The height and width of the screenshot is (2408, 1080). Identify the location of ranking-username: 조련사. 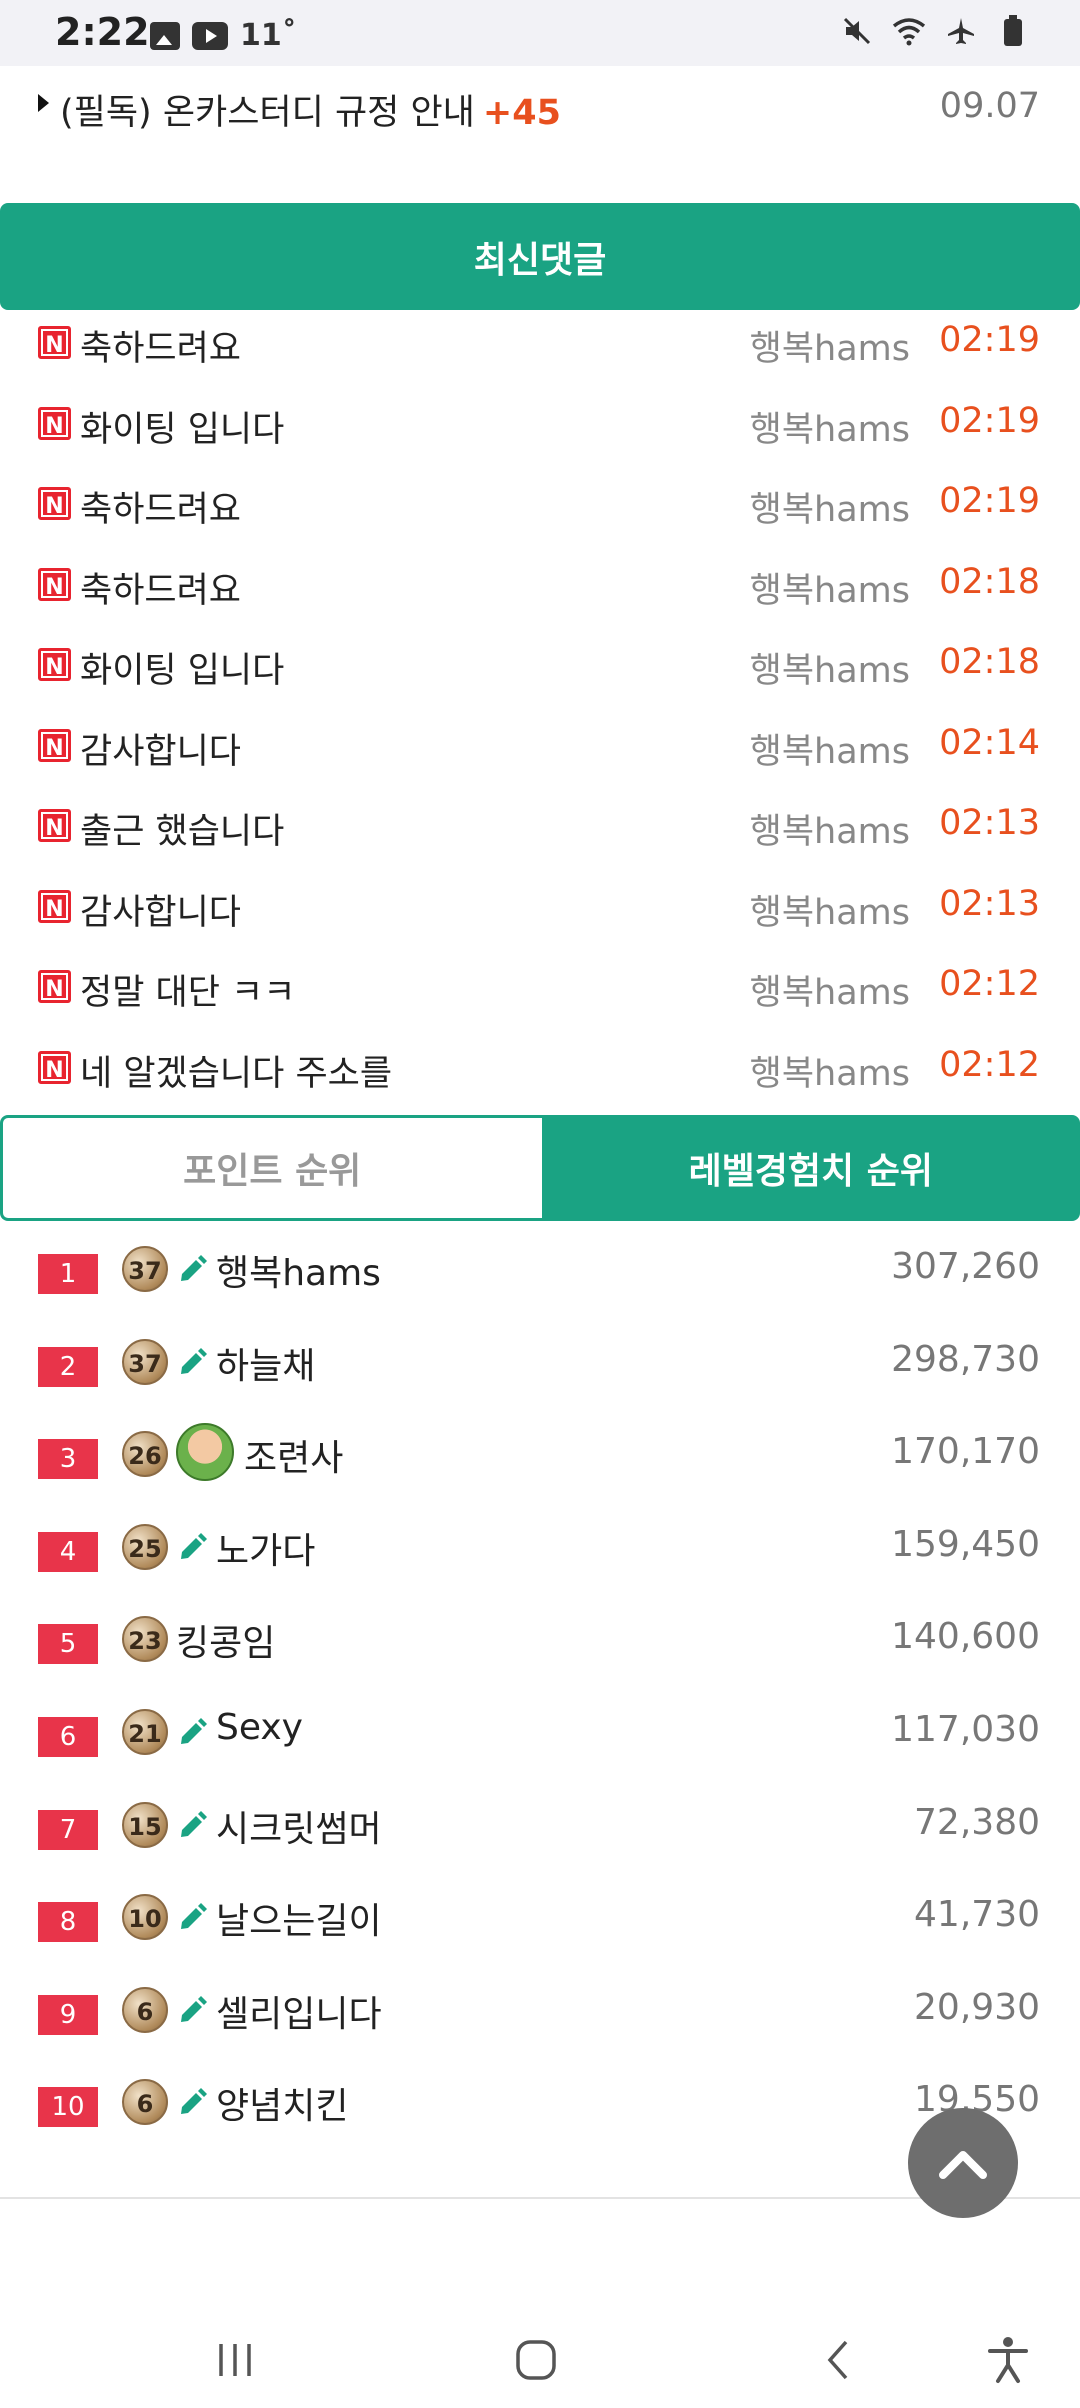
(293, 1455).